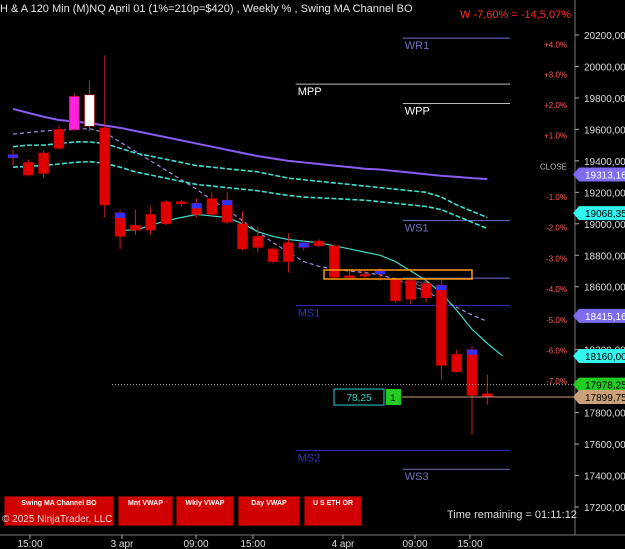 The width and height of the screenshot is (625, 549). I want to click on level-label-ws1: WS1, so click(417, 229).